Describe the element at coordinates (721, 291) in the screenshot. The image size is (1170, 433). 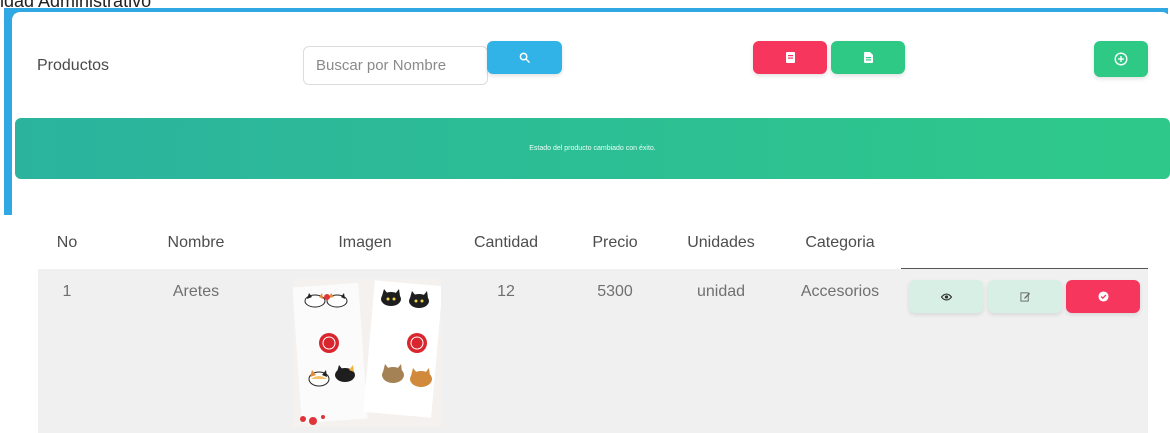
I see `cell-unidades: unidad` at that location.